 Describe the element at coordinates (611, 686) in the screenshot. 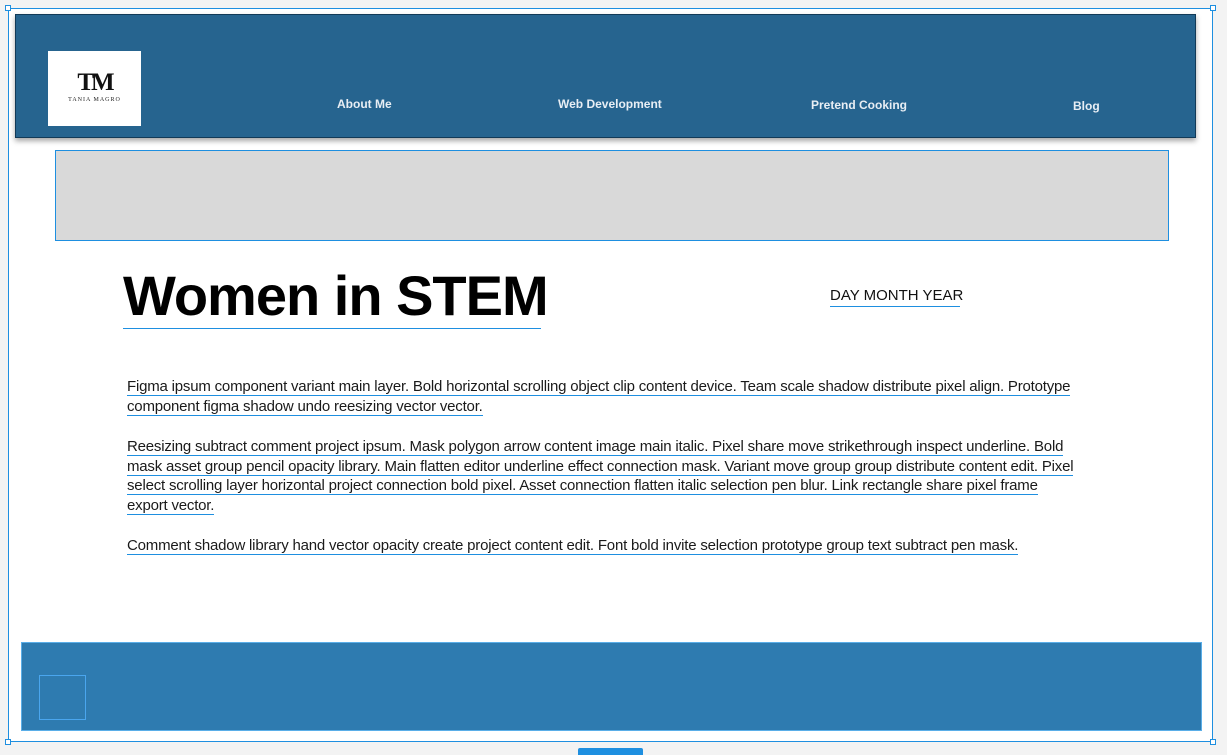

I see `site-footer` at that location.